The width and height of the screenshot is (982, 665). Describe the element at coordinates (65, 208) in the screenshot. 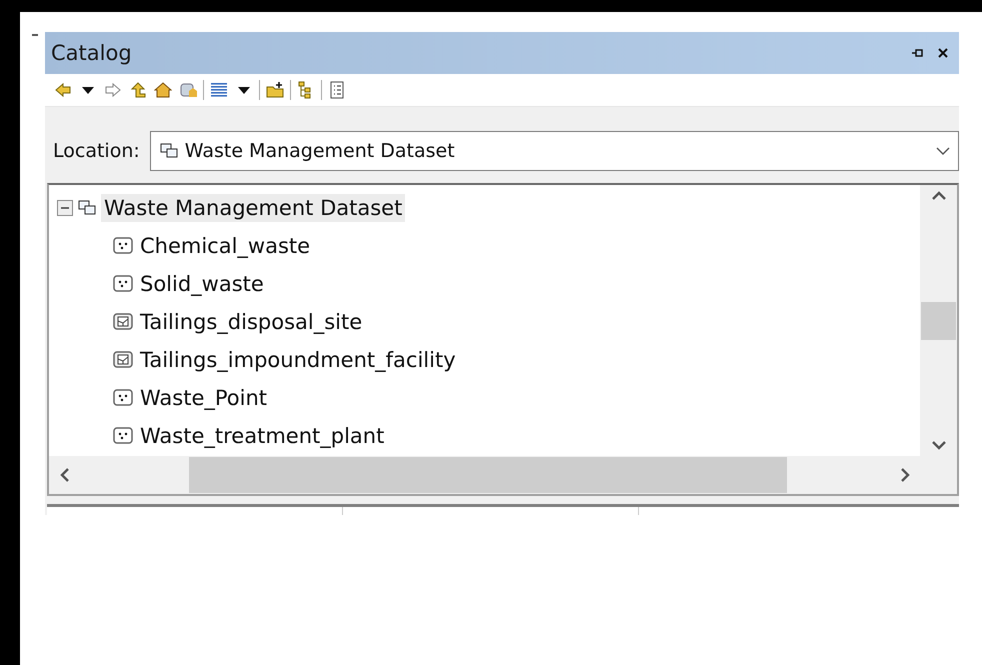

I see `collapse-button` at that location.